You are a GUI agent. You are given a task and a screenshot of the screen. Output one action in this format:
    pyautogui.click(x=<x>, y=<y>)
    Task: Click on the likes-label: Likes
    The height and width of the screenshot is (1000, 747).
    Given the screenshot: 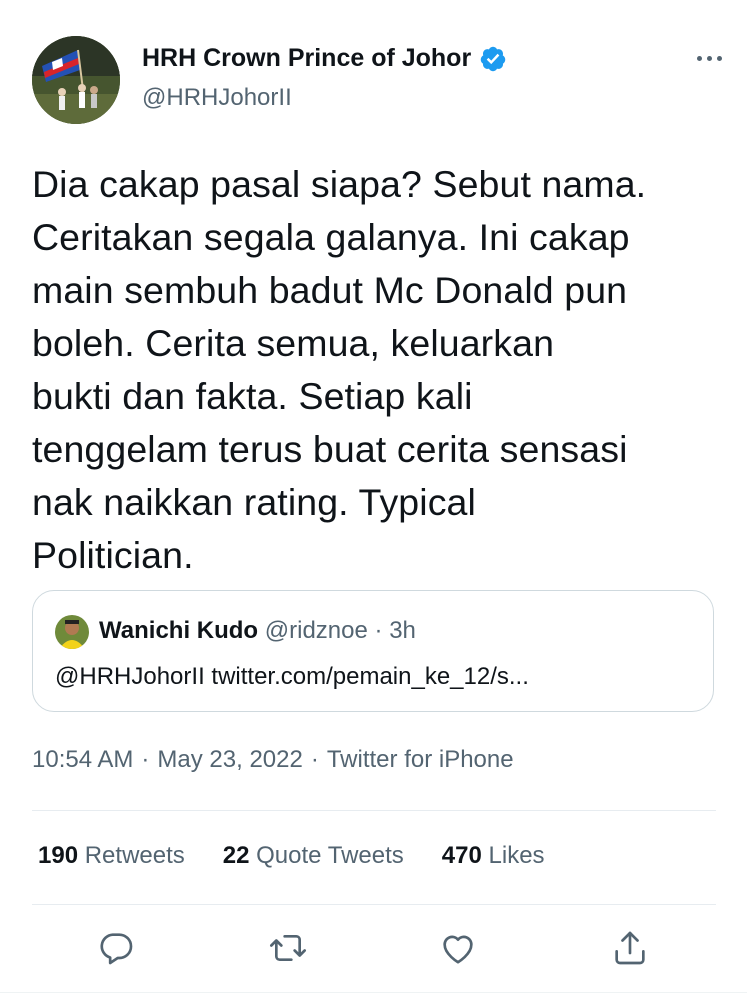 What is the action you would take?
    pyautogui.click(x=516, y=855)
    